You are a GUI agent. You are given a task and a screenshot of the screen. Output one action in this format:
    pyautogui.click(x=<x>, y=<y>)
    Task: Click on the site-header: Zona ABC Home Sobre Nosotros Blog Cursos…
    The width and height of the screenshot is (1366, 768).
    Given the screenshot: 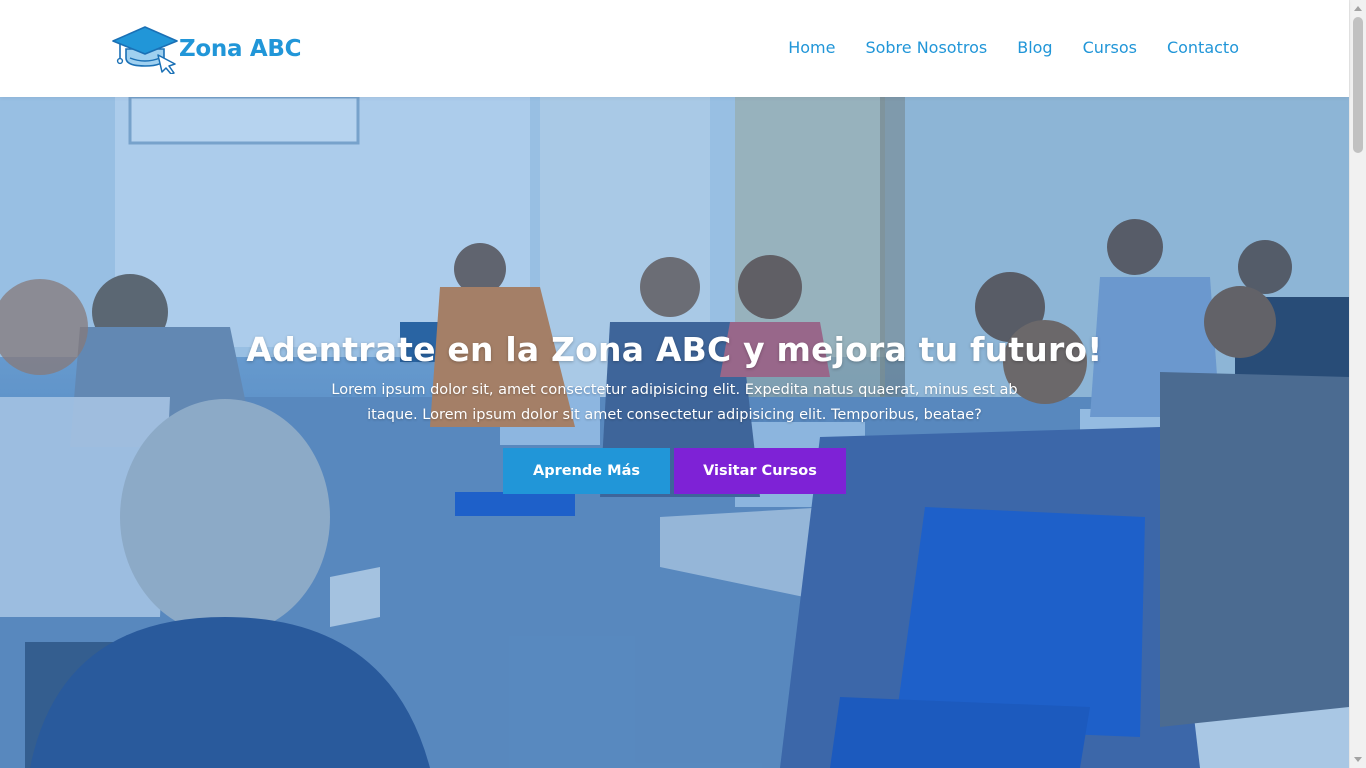 What is the action you would take?
    pyautogui.click(x=674, y=48)
    